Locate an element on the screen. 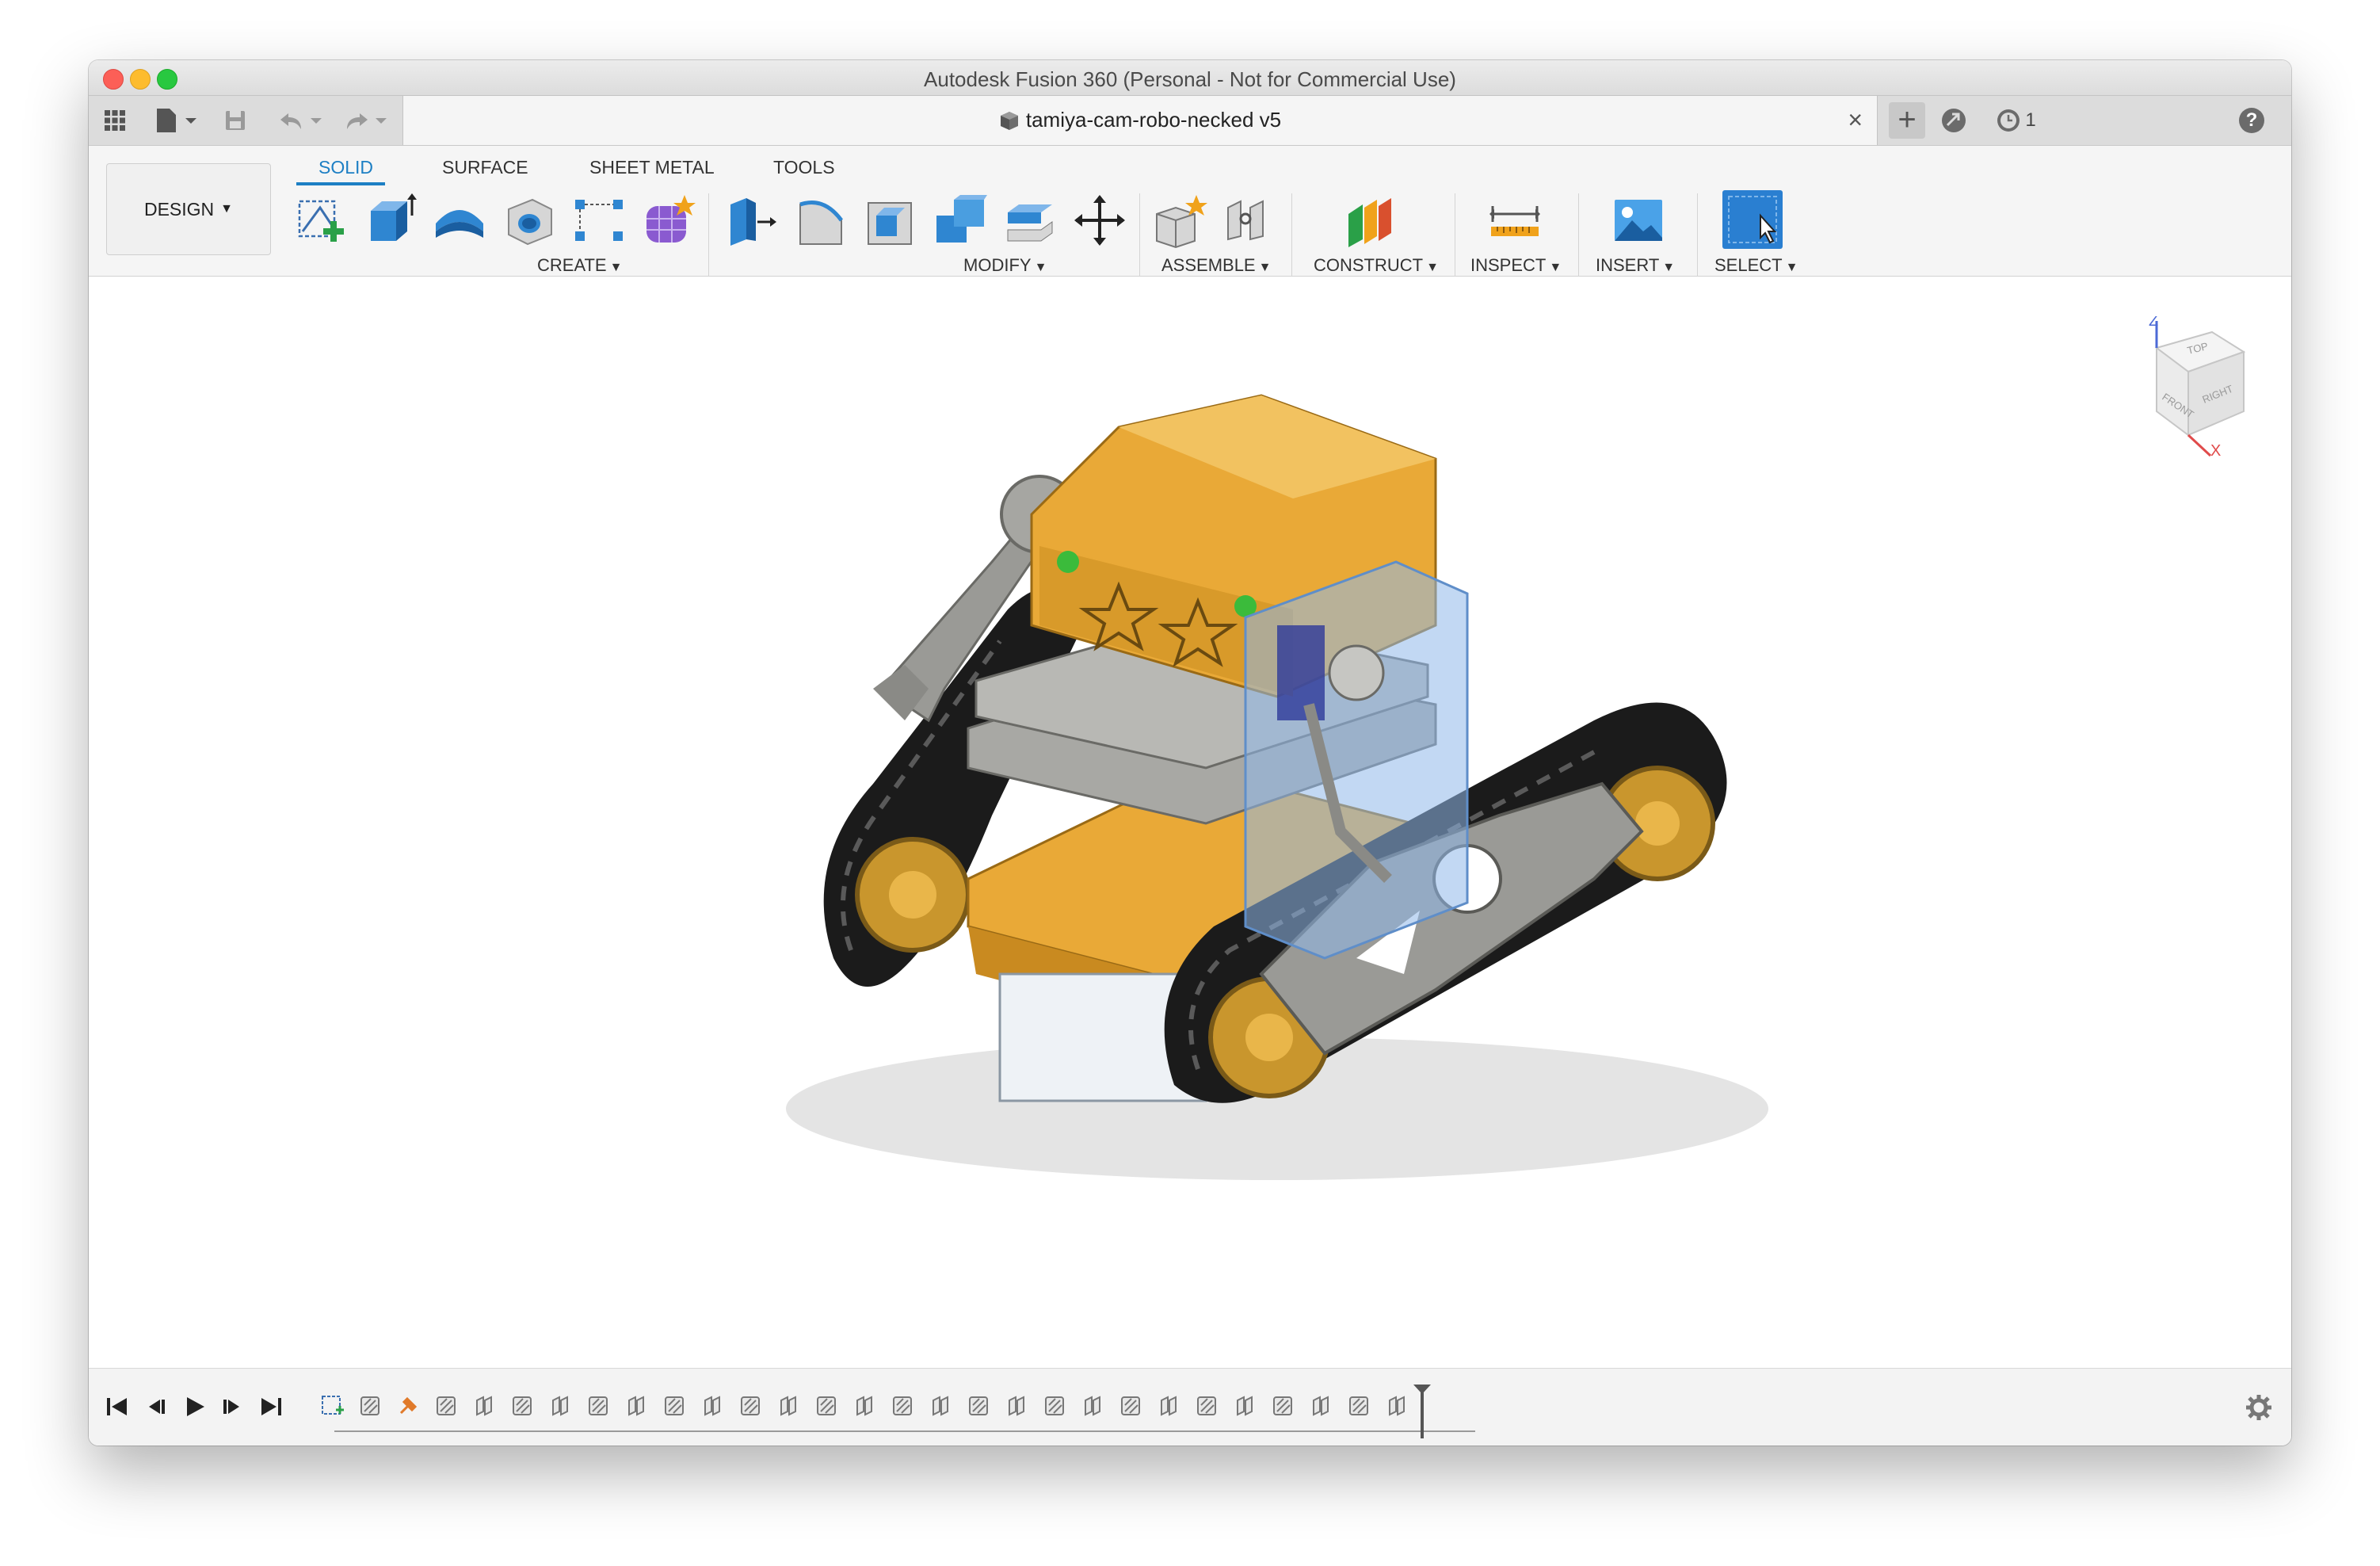  redo-icon is located at coordinates (367, 120).